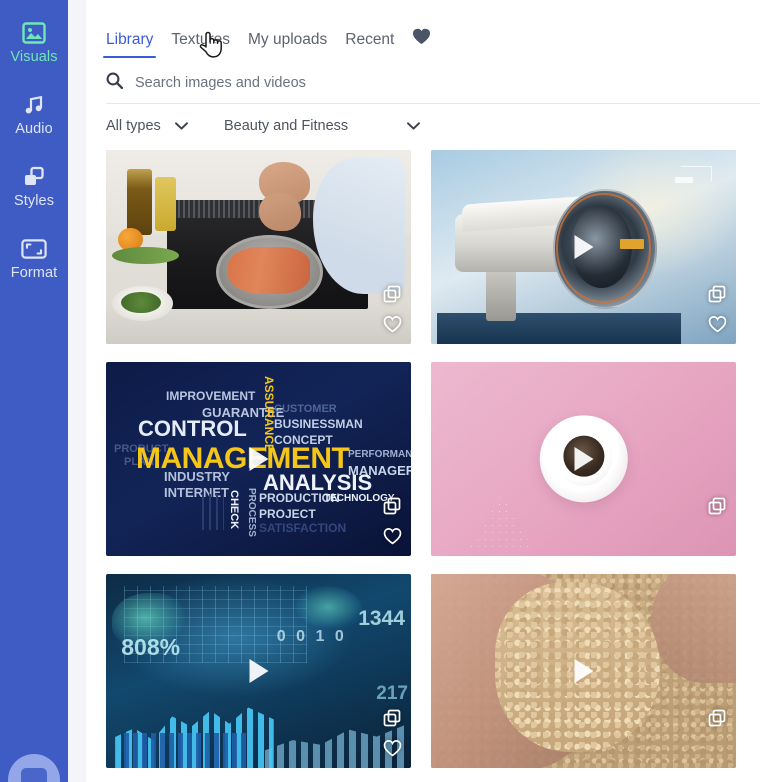  Describe the element at coordinates (34, 33) in the screenshot. I see `image-icon` at that location.